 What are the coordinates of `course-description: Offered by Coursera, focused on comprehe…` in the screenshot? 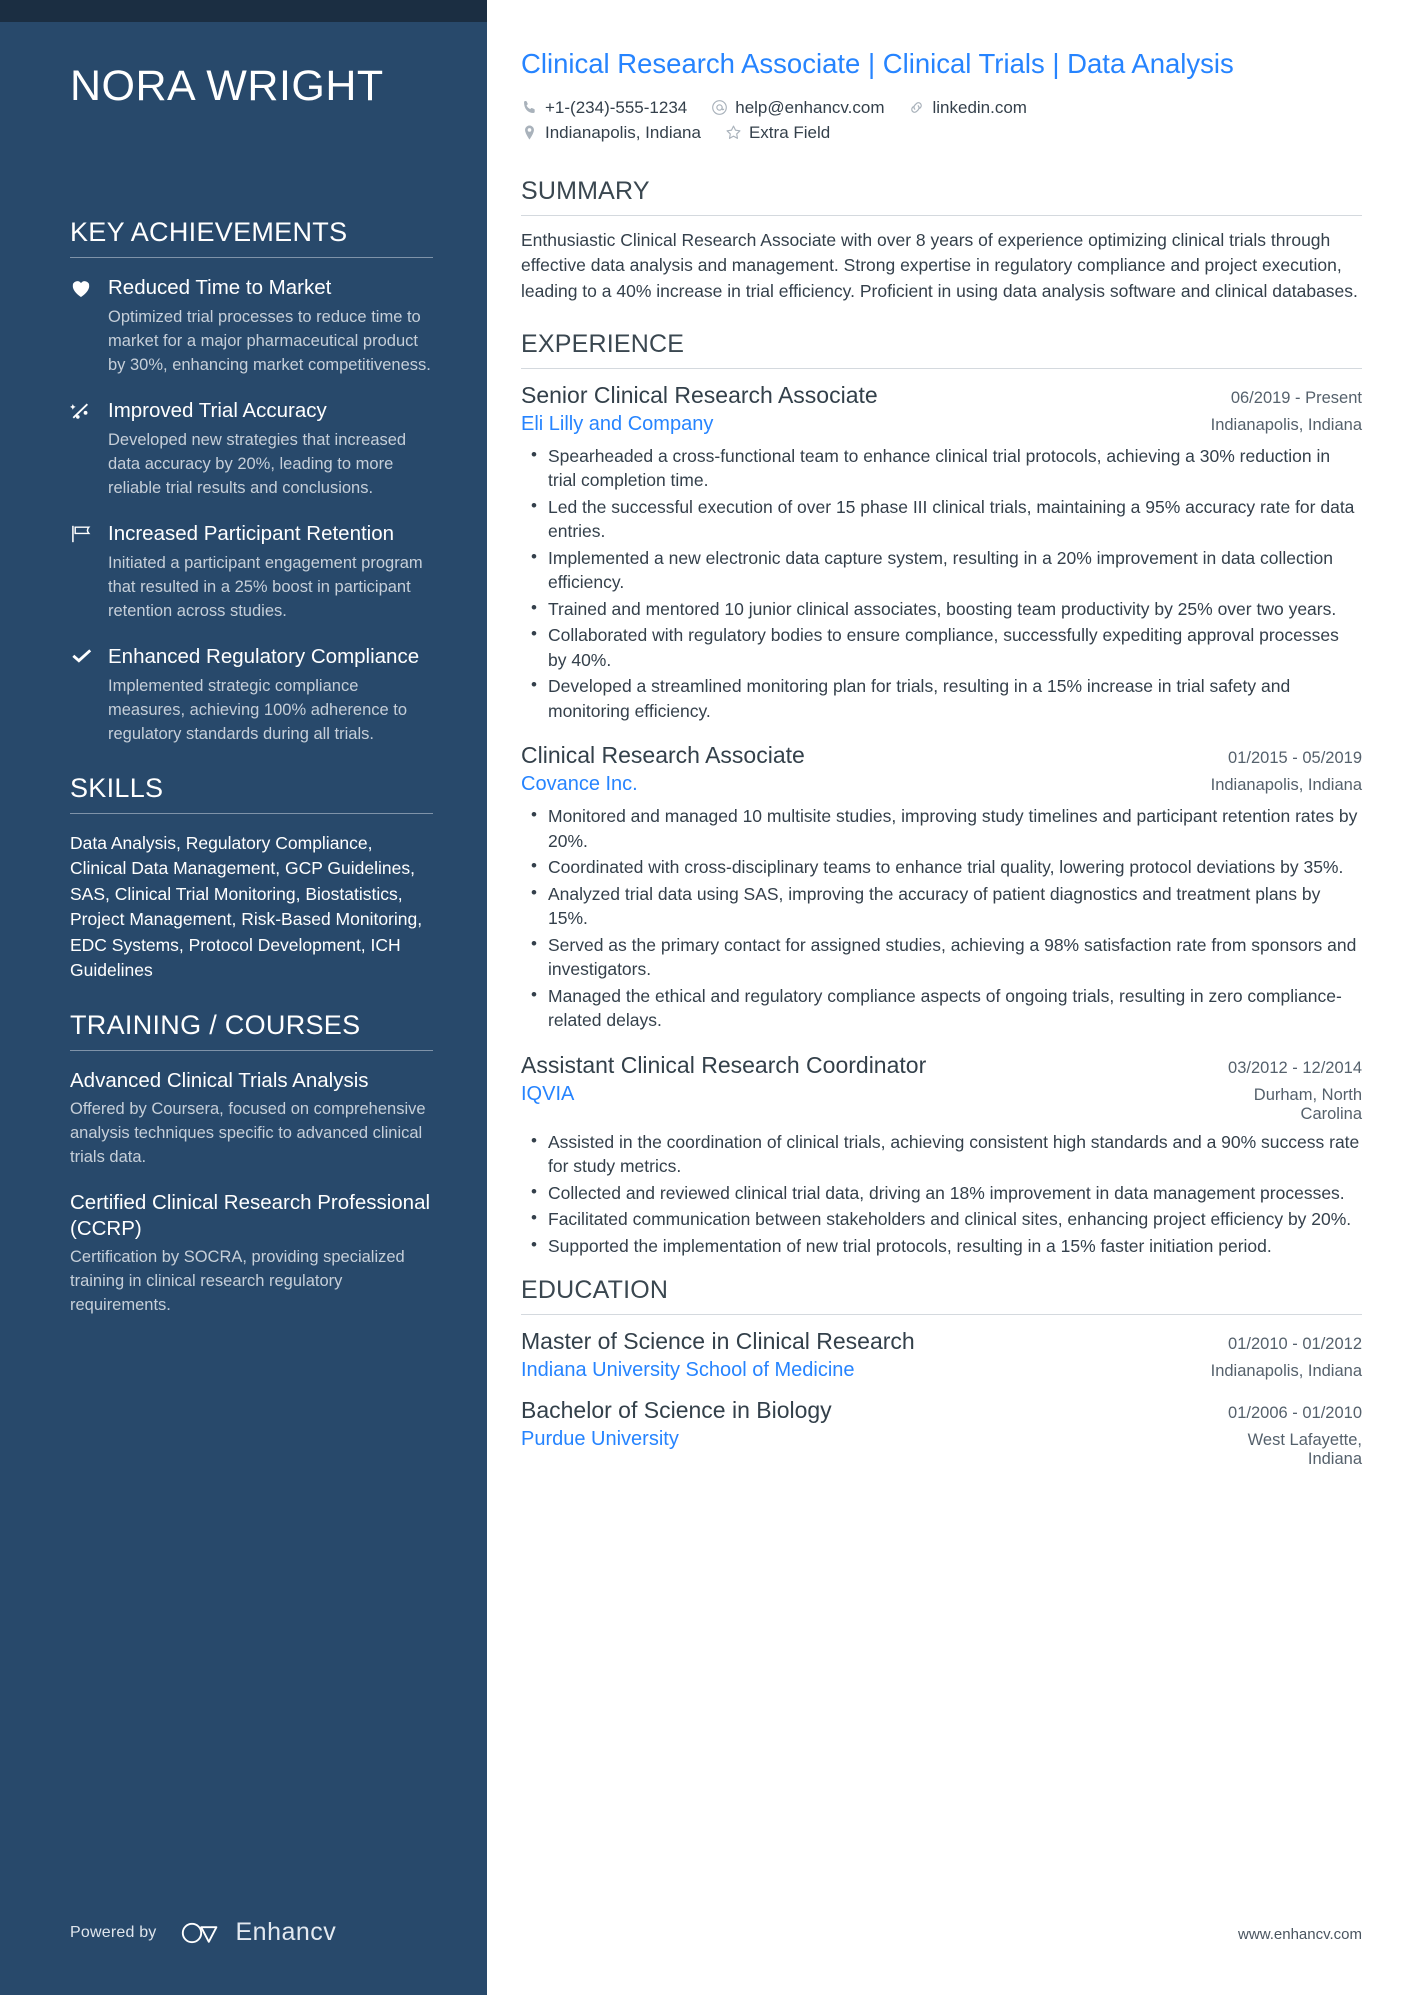 It's located at (248, 1132).